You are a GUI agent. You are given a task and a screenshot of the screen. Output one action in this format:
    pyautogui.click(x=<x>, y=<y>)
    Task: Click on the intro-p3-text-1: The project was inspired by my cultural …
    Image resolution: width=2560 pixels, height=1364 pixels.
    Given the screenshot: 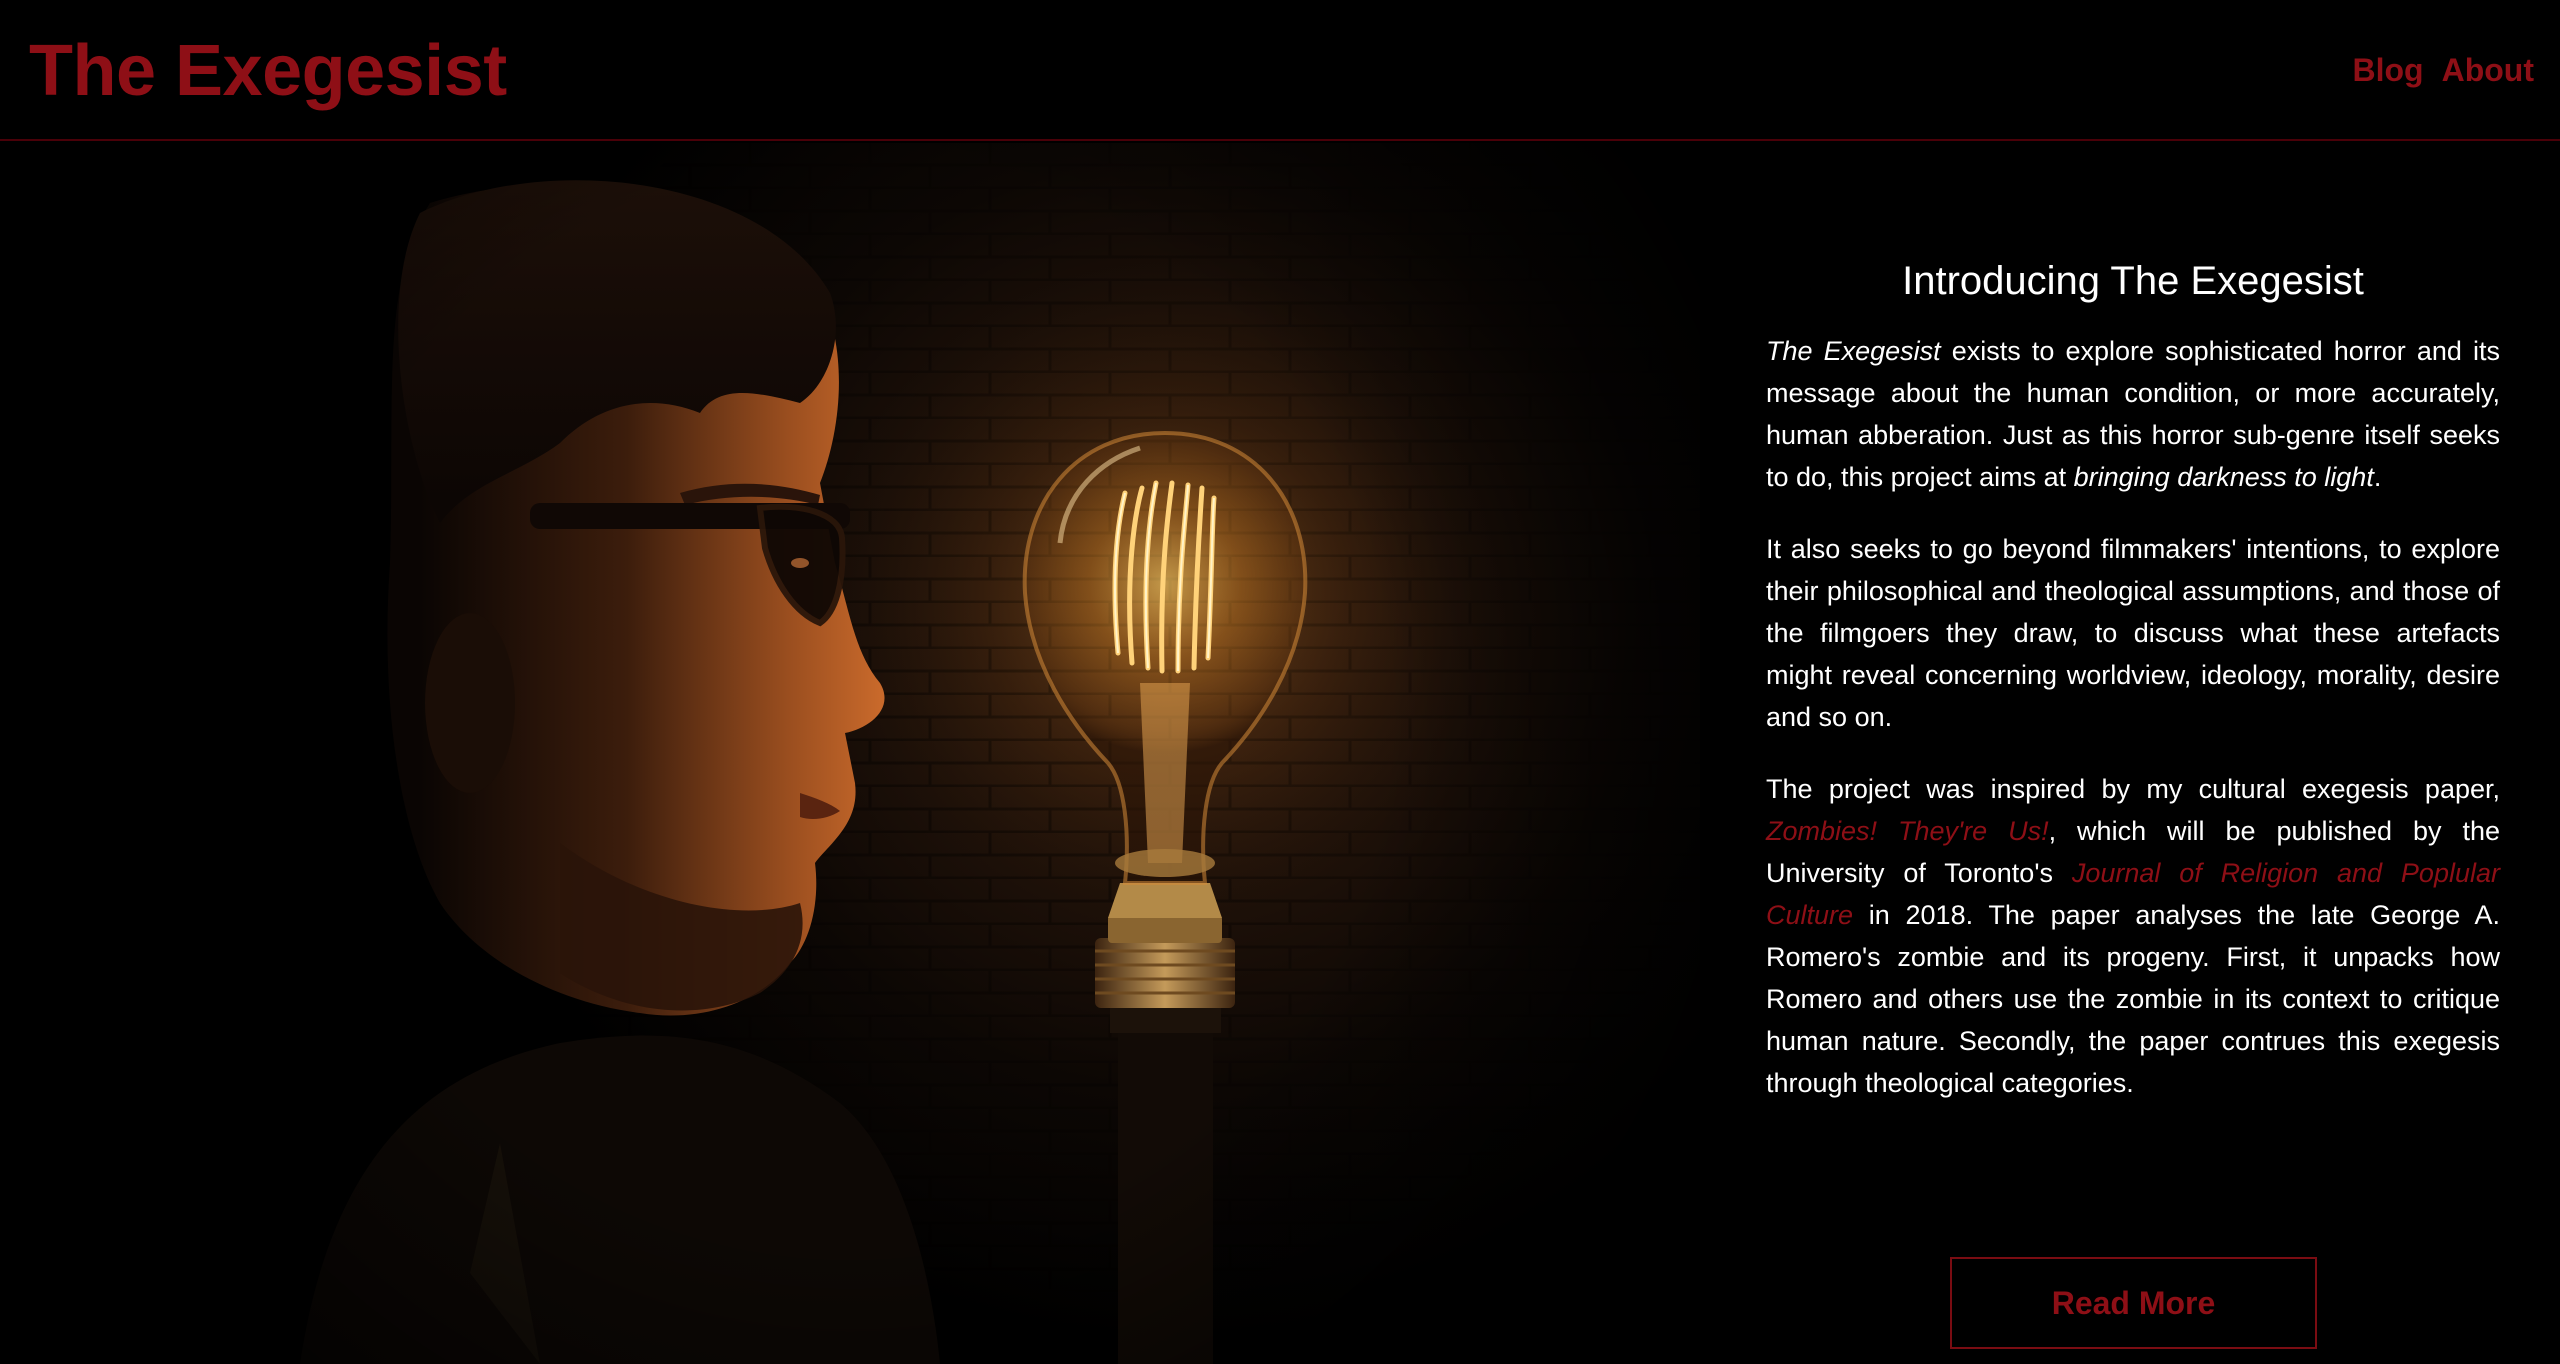 What is the action you would take?
    pyautogui.click(x=2133, y=789)
    